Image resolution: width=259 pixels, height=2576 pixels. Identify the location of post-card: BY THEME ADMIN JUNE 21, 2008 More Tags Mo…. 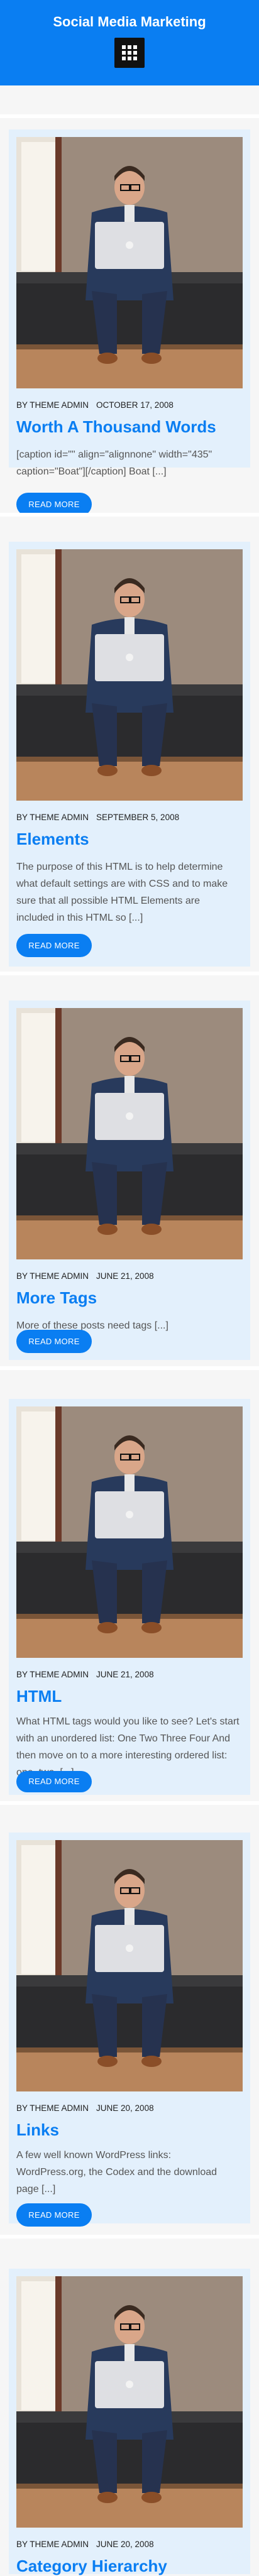
(129, 1180).